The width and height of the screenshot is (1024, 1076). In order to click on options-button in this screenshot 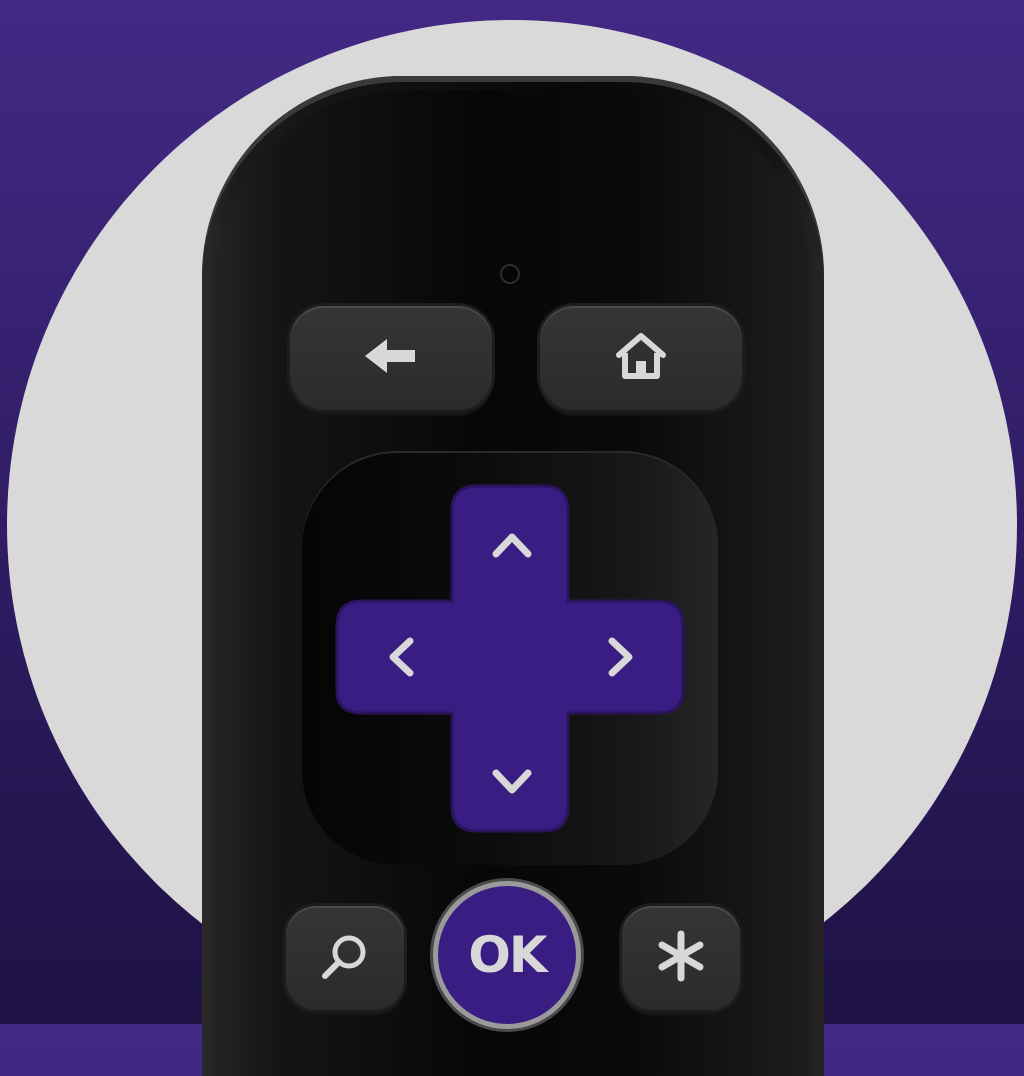, I will do `click(681, 958)`.